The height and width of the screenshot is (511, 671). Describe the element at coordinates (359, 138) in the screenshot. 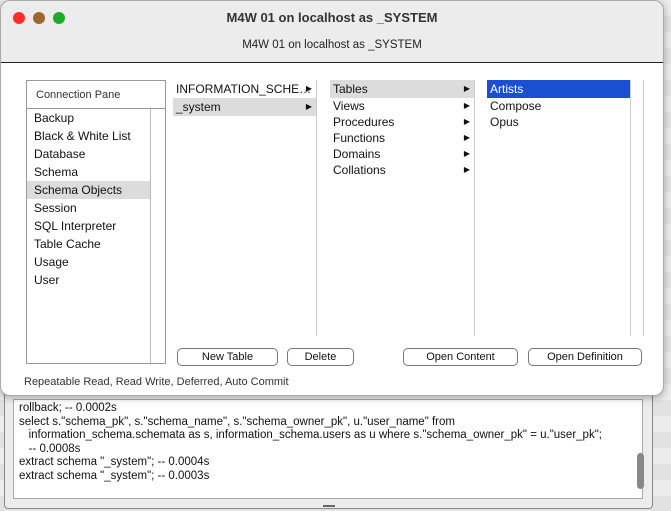

I see `object-type-label: Functions` at that location.